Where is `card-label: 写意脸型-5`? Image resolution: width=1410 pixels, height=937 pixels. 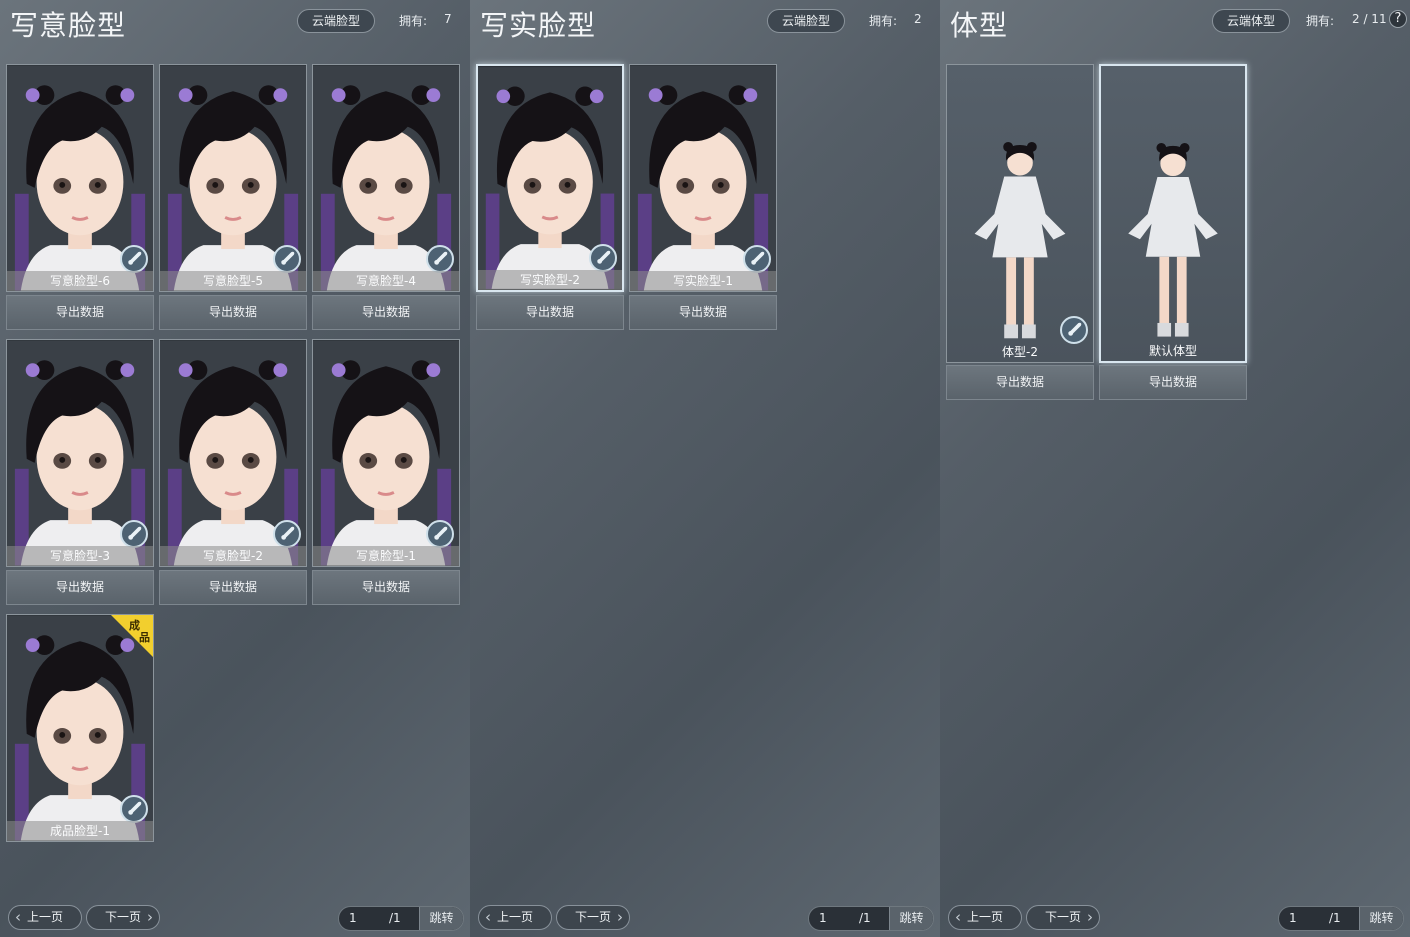
card-label: 写意脸型-5 is located at coordinates (233, 281).